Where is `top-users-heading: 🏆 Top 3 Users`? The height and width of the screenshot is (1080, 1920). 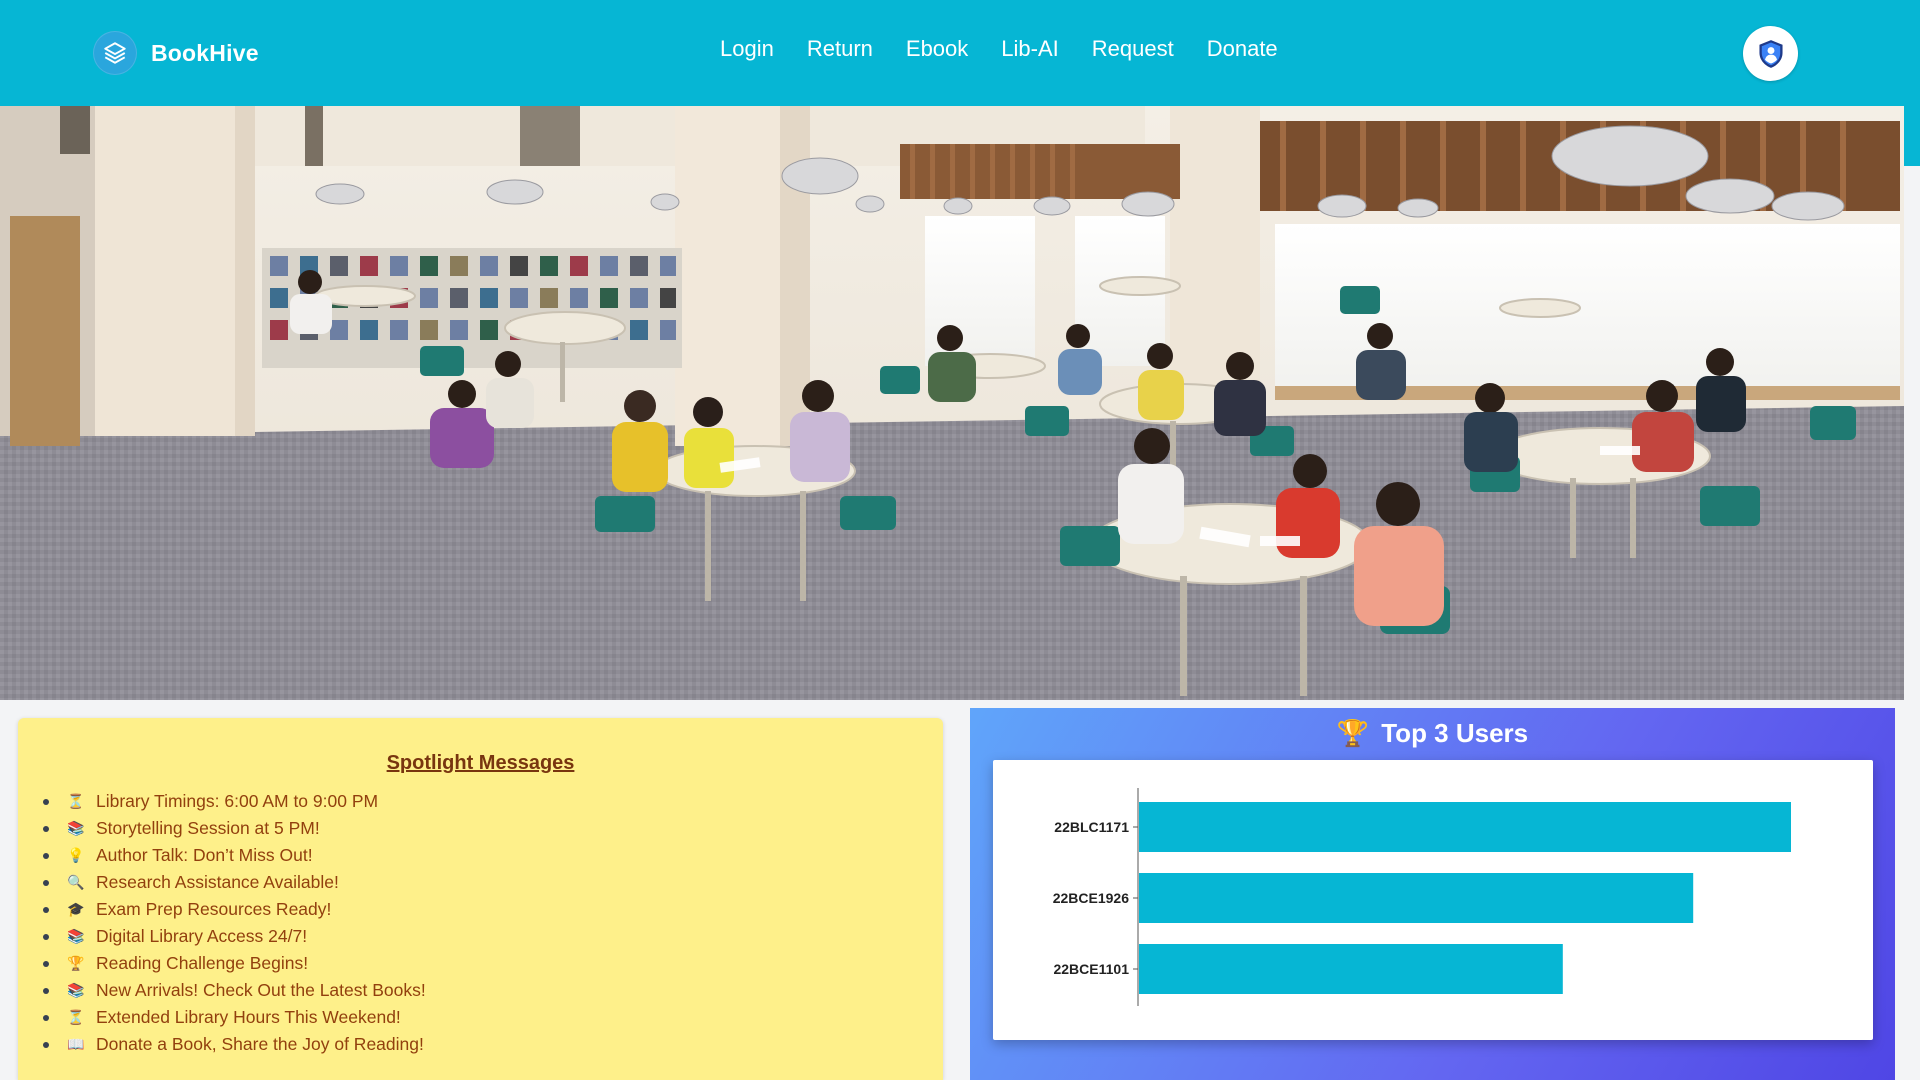
top-users-heading: 🏆 Top 3 Users is located at coordinates (1432, 733).